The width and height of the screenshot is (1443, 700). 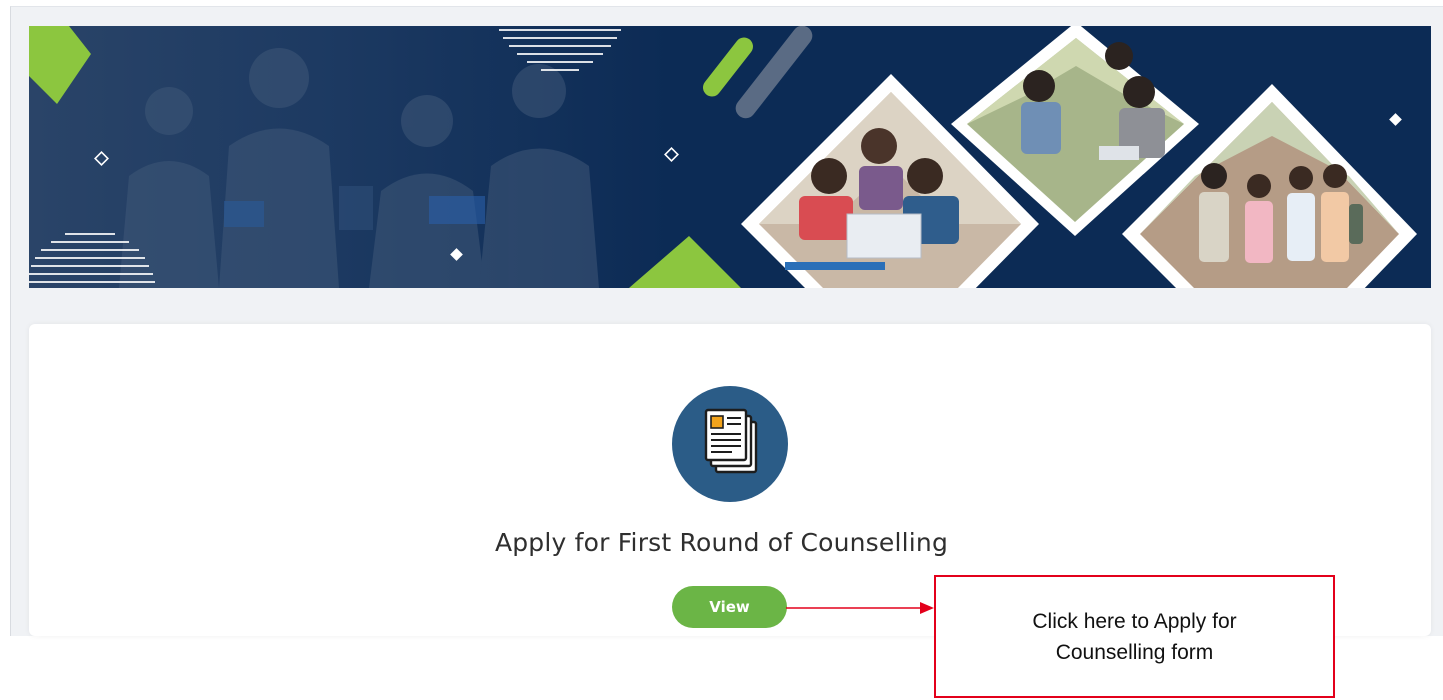 I want to click on annotation-callout: Click here to Apply for Counselling form, so click(x=1134, y=636).